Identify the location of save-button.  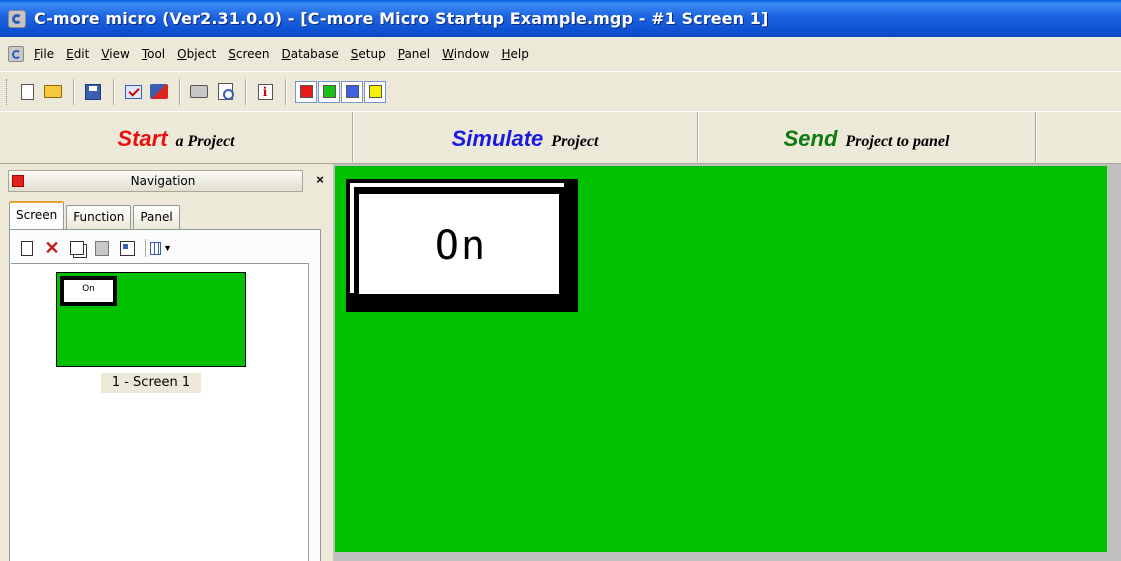
(93, 92).